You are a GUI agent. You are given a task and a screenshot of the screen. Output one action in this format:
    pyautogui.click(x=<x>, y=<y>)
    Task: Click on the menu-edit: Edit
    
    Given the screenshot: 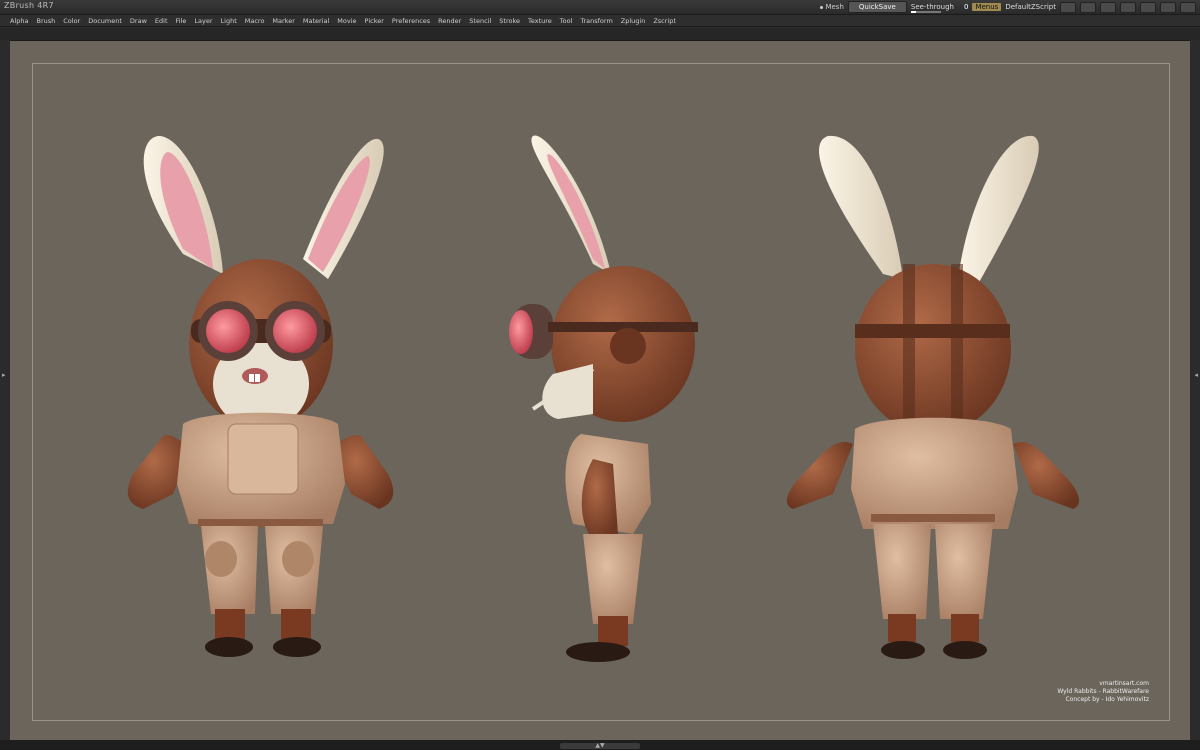 What is the action you would take?
    pyautogui.click(x=161, y=21)
    